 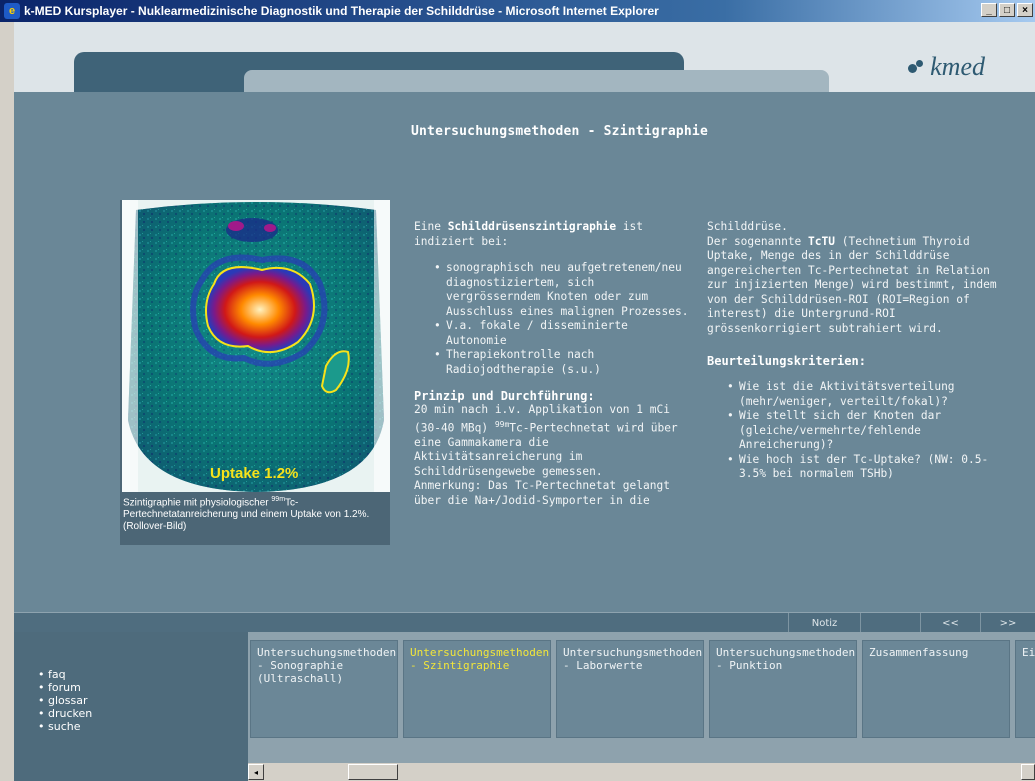 I want to click on caption-text-pre: Szintigraphie mit physiologischer, so click(x=197, y=503).